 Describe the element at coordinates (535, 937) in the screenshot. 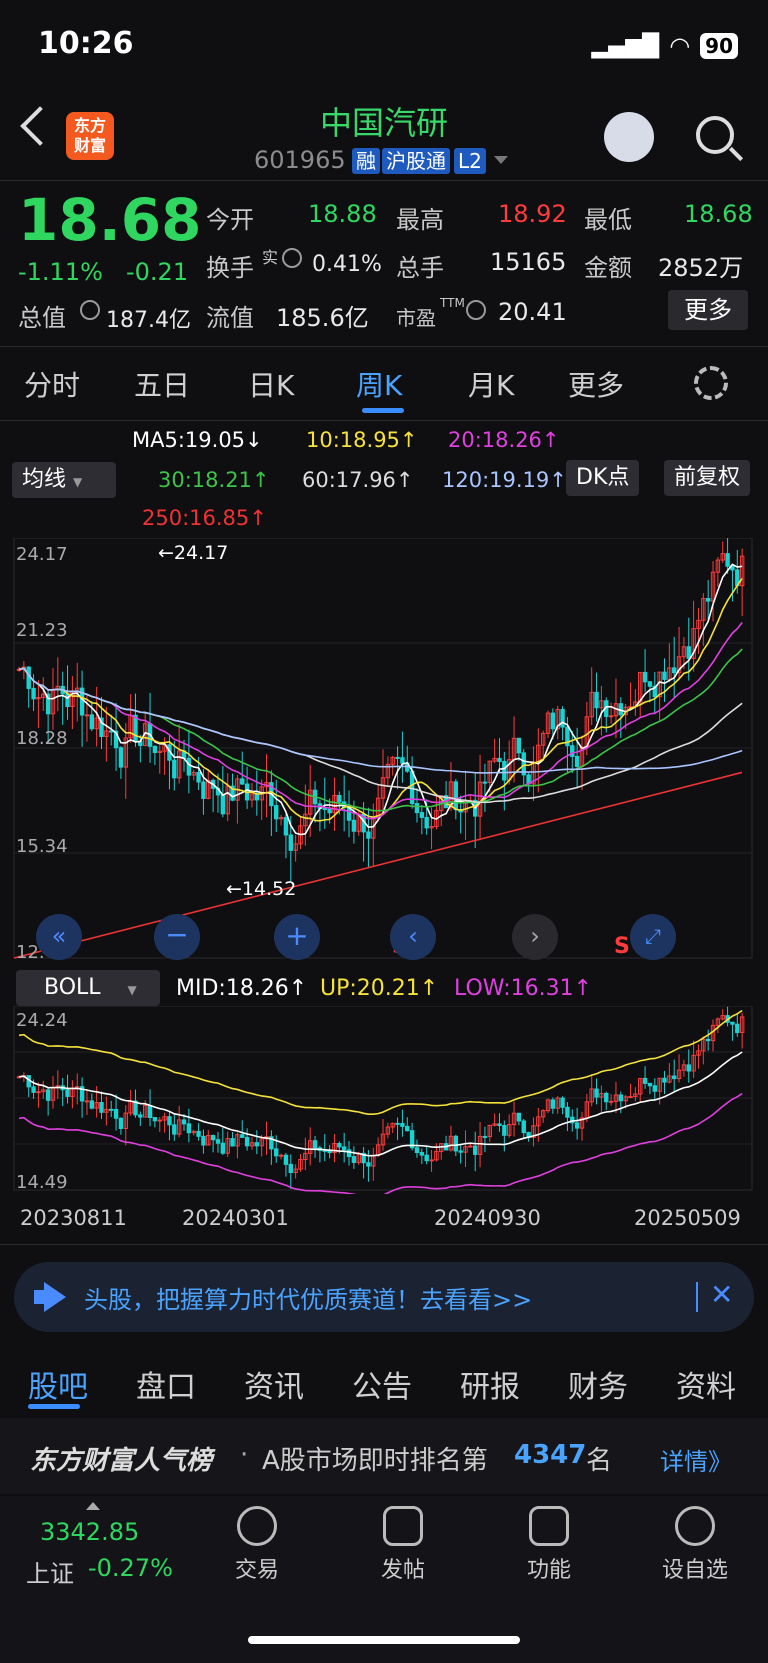

I see `next-icon: ›` at that location.